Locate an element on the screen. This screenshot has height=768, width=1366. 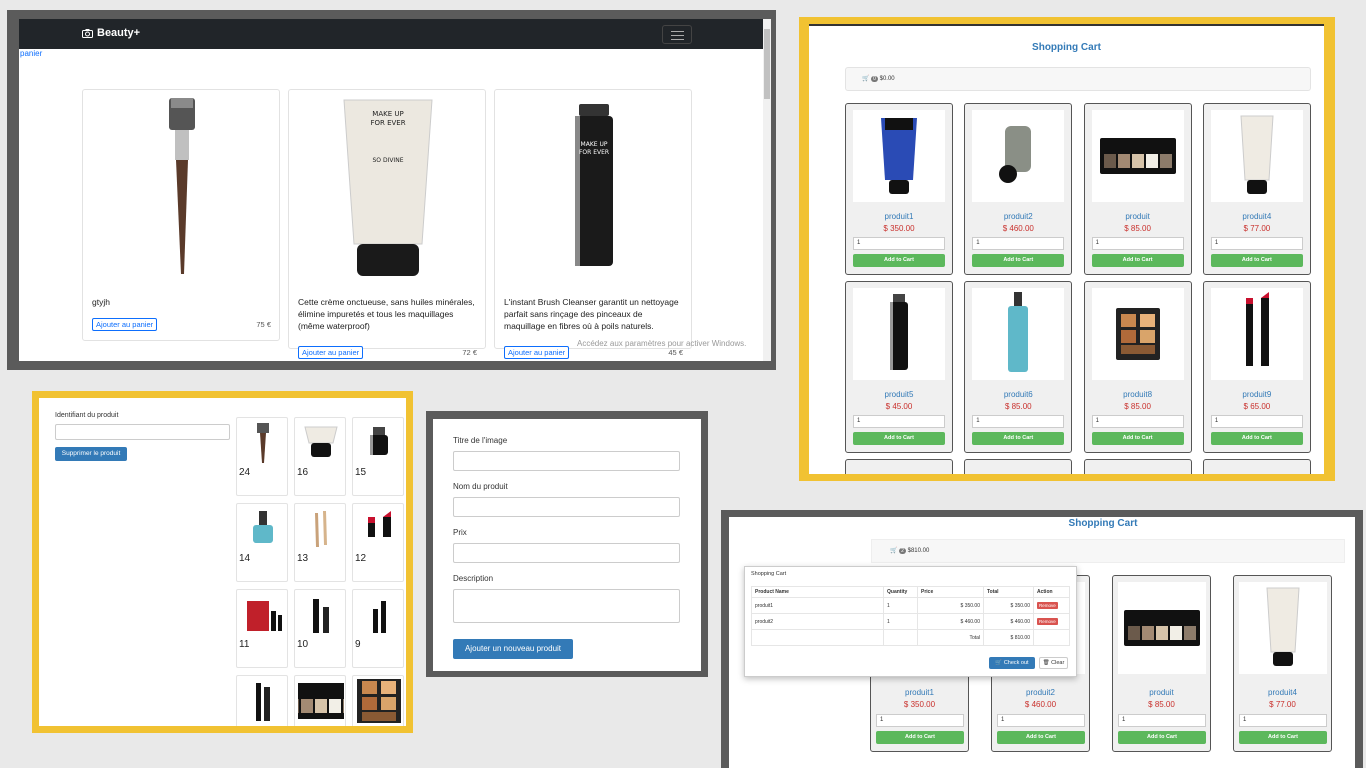
product-tile: 13 is located at coordinates (320, 542).